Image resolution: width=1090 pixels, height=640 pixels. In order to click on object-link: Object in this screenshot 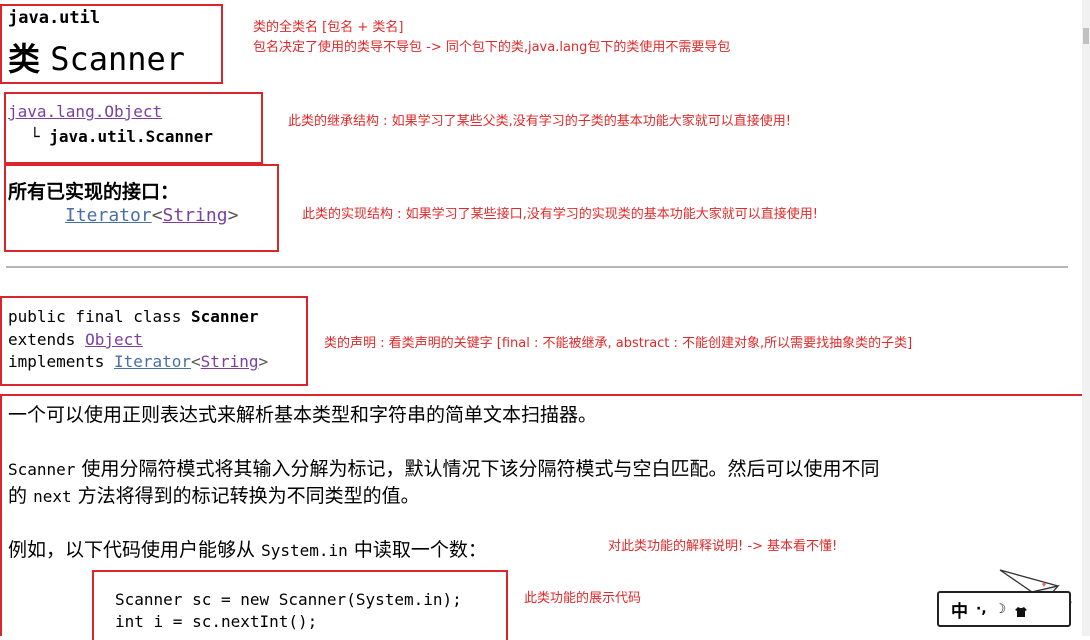, I will do `click(114, 339)`.